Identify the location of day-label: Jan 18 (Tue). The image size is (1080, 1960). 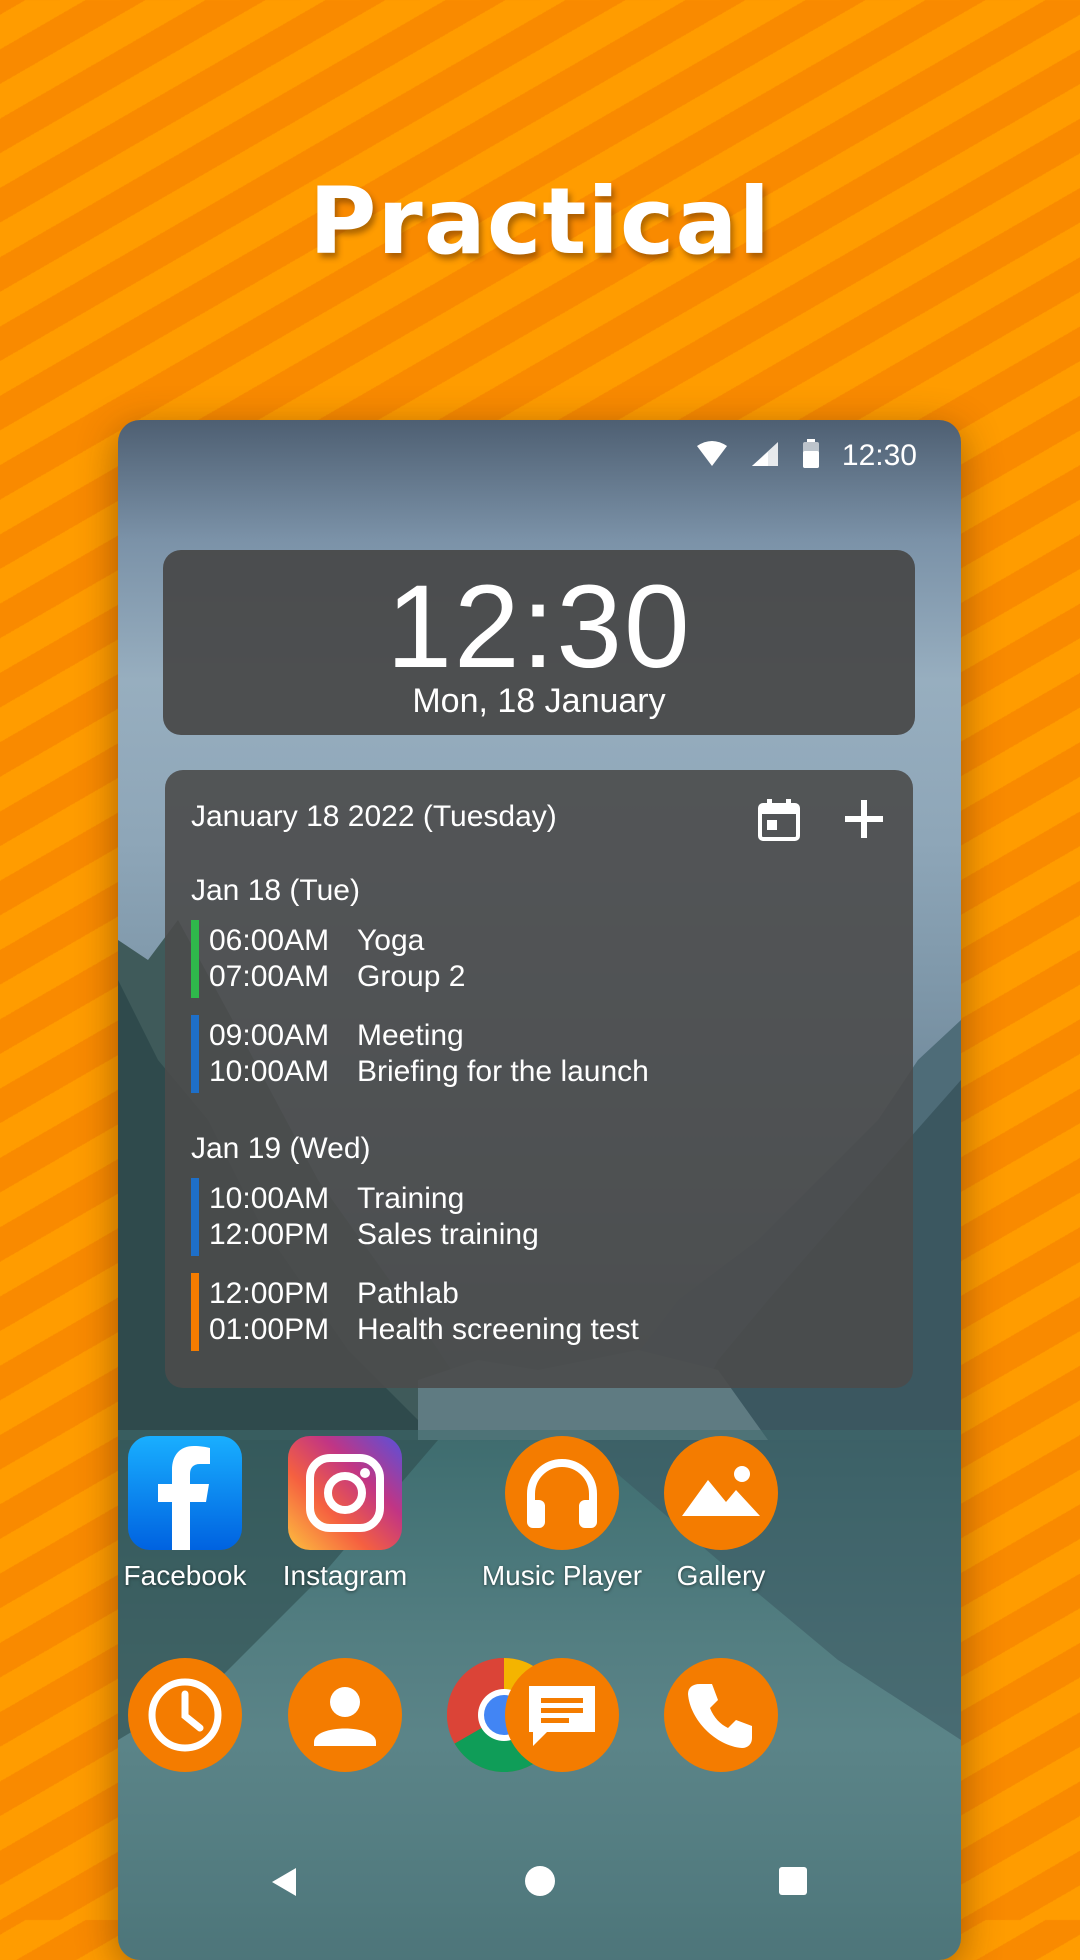
(275, 890).